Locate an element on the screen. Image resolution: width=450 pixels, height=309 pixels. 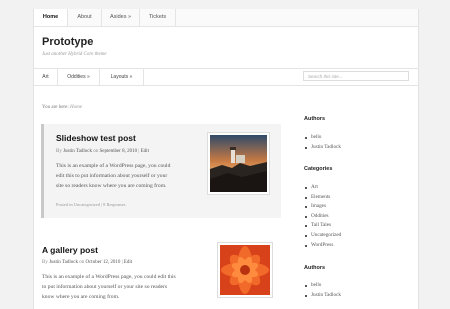
nav-item-oddities: Oddities » is located at coordinates (79, 77).